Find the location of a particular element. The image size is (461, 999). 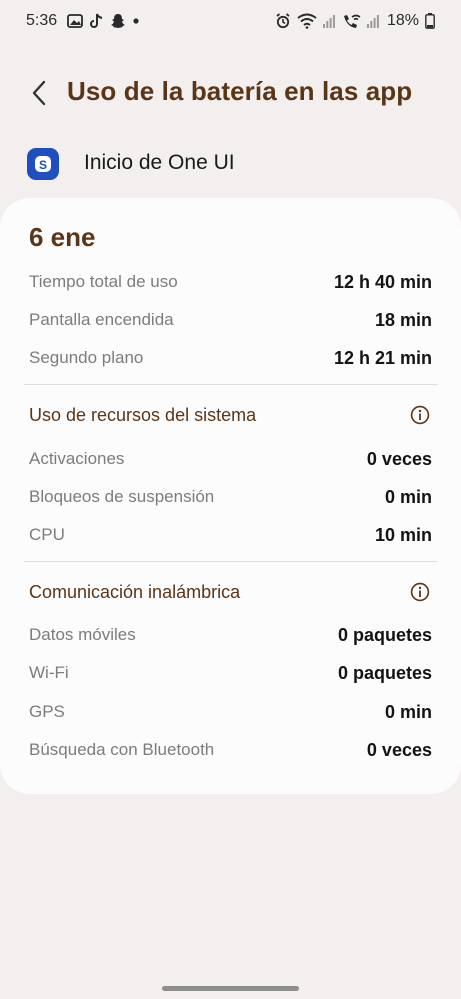

wifi-call-icon is located at coordinates (351, 21).